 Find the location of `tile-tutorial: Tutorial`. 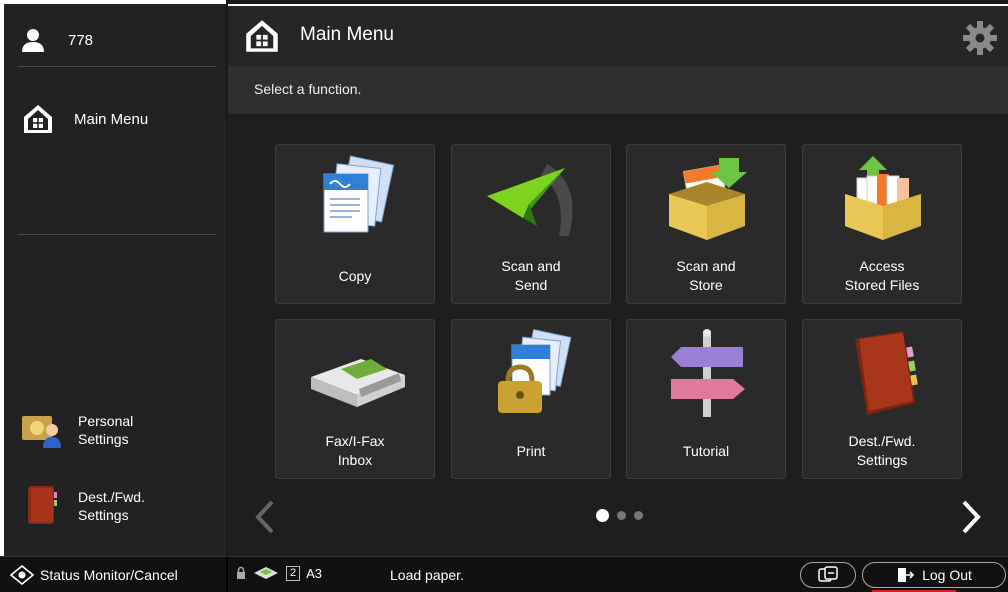

tile-tutorial: Tutorial is located at coordinates (706, 399).